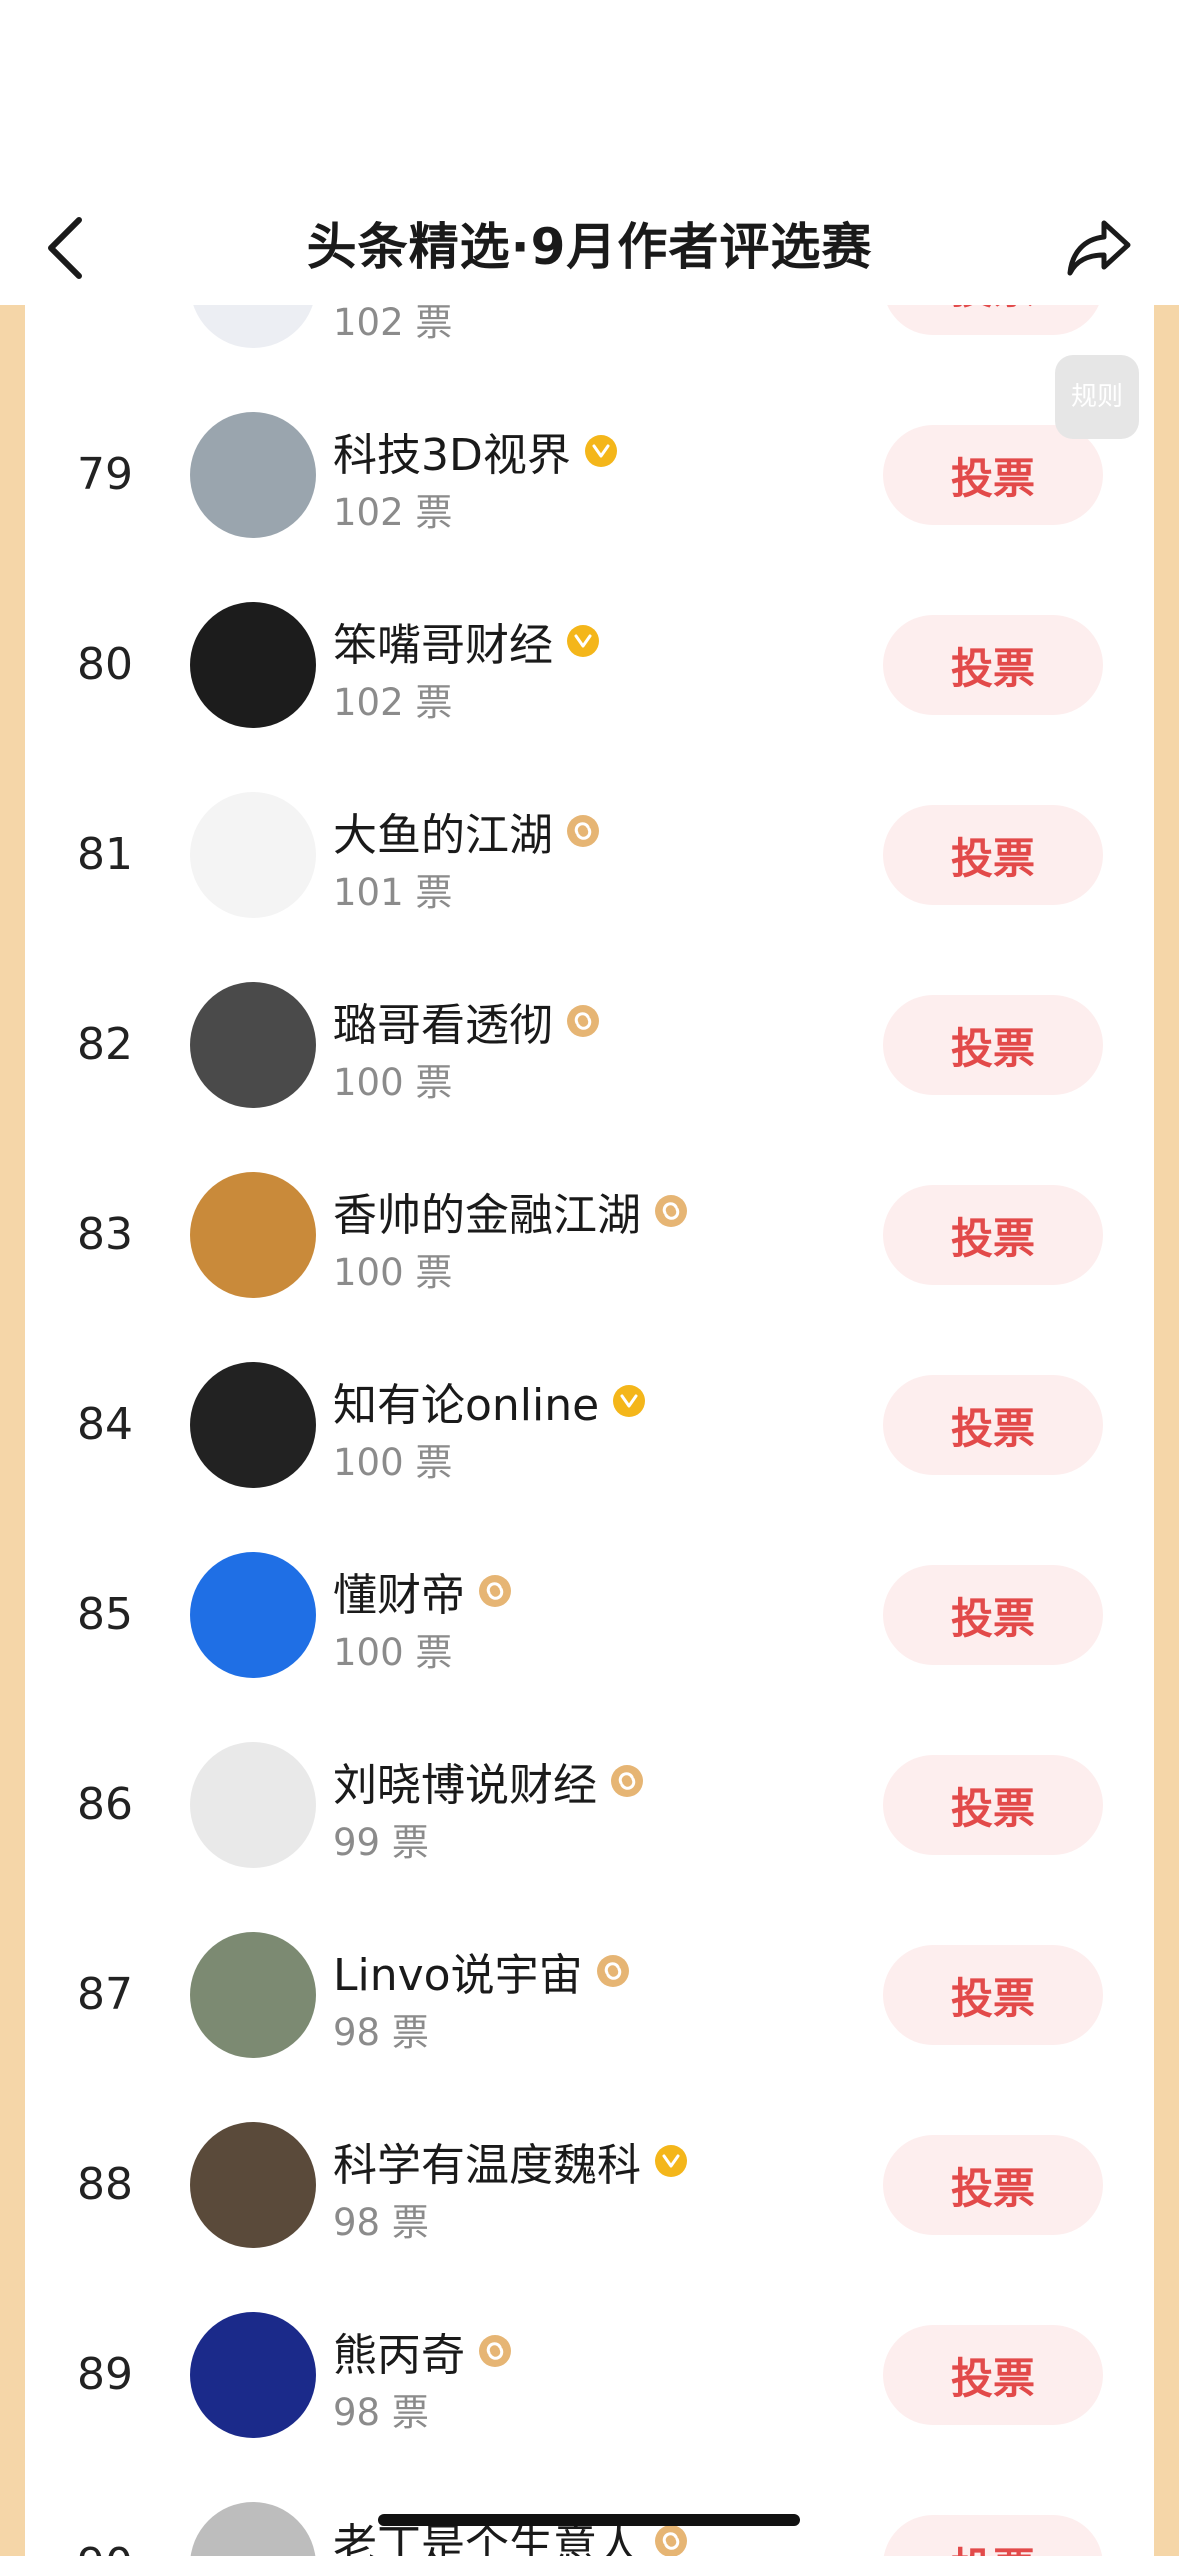 The width and height of the screenshot is (1179, 2556). I want to click on list-item: 79 科技3D视界 102 票投票, so click(589, 475).